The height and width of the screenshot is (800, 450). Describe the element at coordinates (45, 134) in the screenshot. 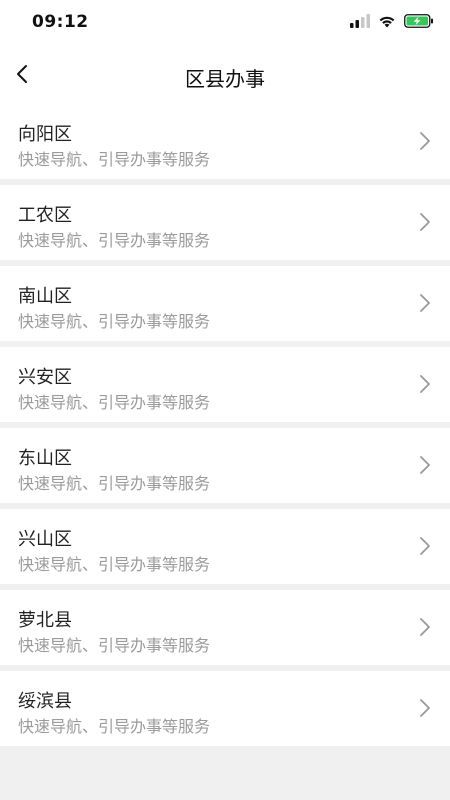

I see `item-title: 向阳区` at that location.